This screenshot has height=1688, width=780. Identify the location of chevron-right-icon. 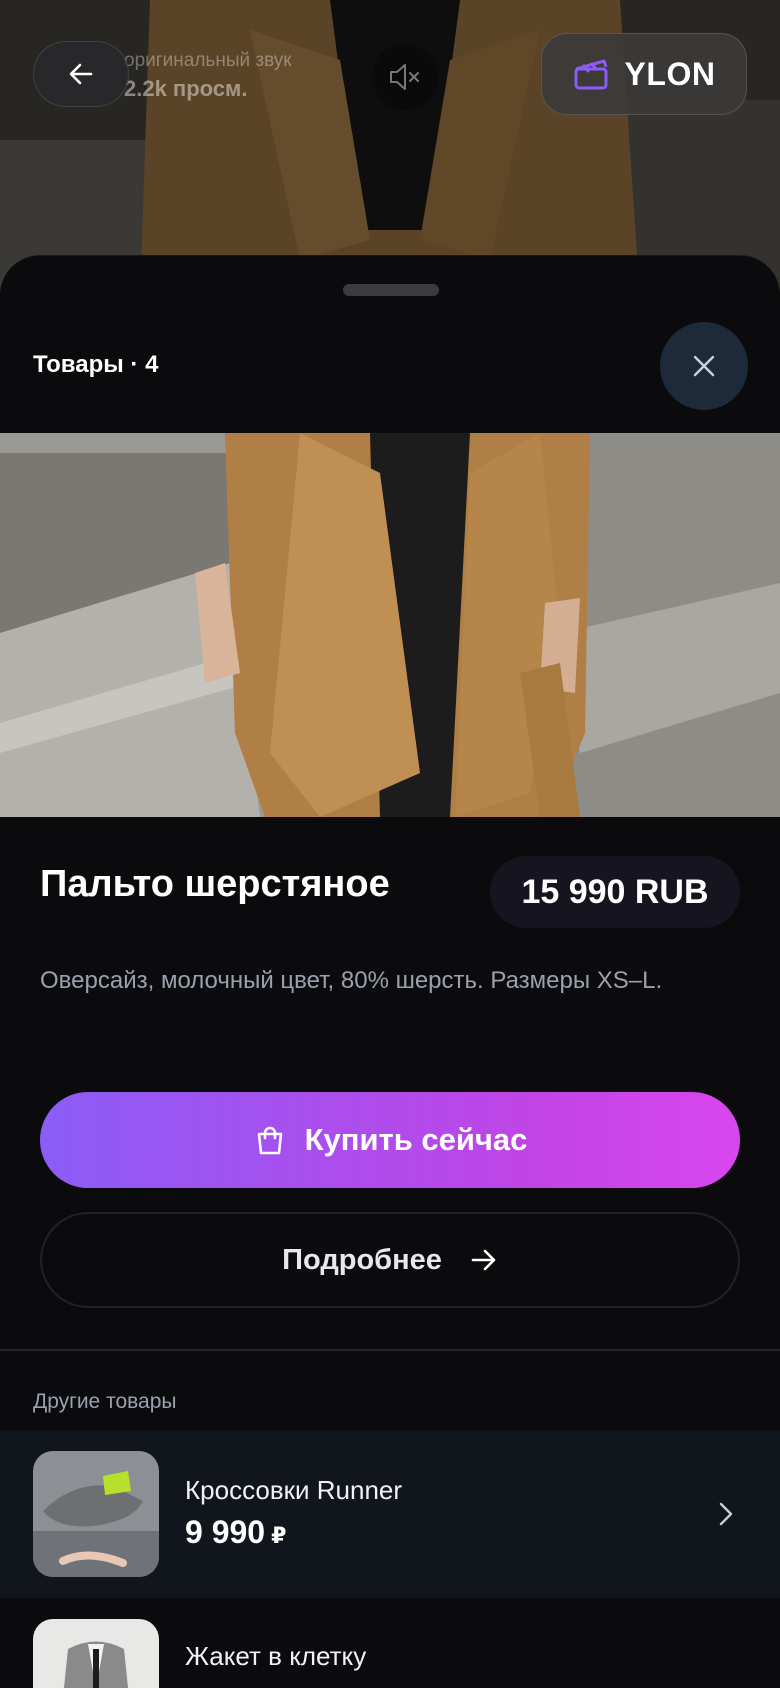
(726, 1514).